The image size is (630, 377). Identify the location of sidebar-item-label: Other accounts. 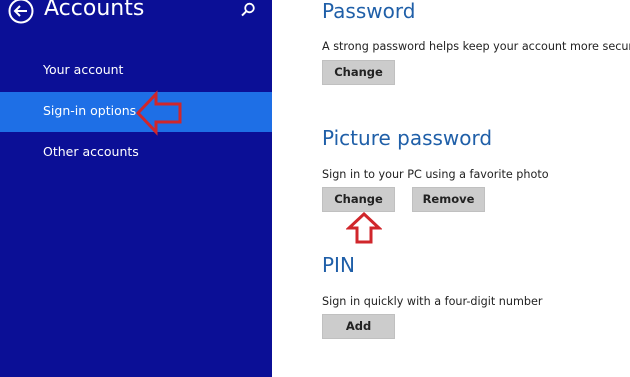
(91, 151).